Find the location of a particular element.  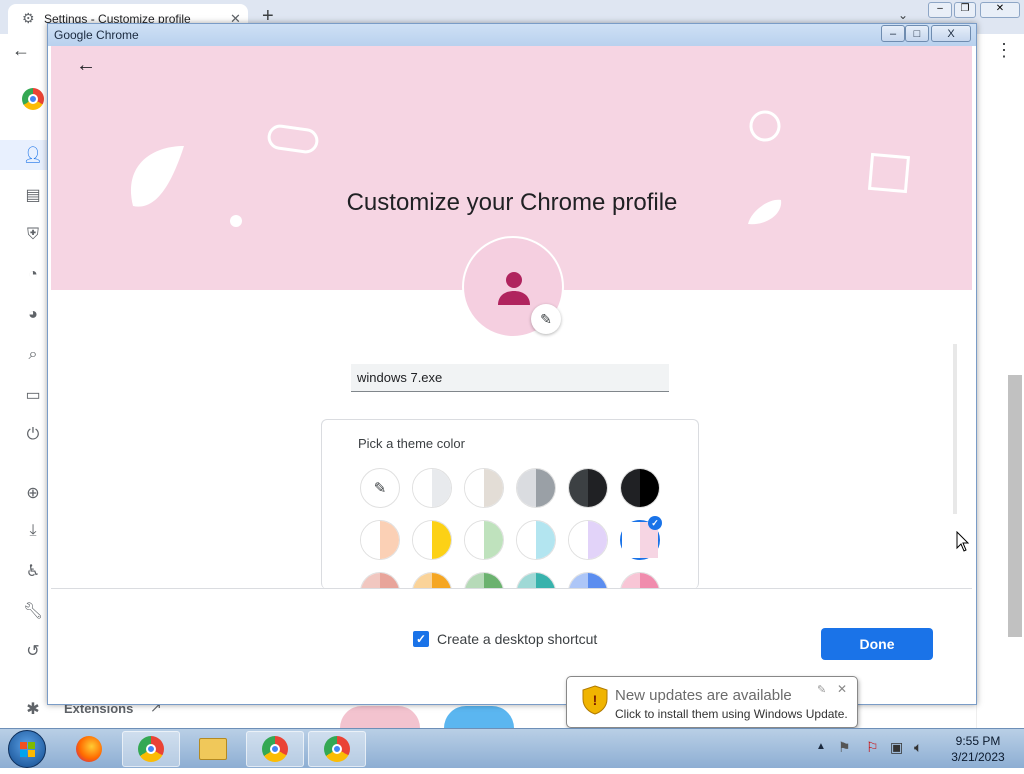

accessibility-icon: ♿︎ is located at coordinates (33, 571).